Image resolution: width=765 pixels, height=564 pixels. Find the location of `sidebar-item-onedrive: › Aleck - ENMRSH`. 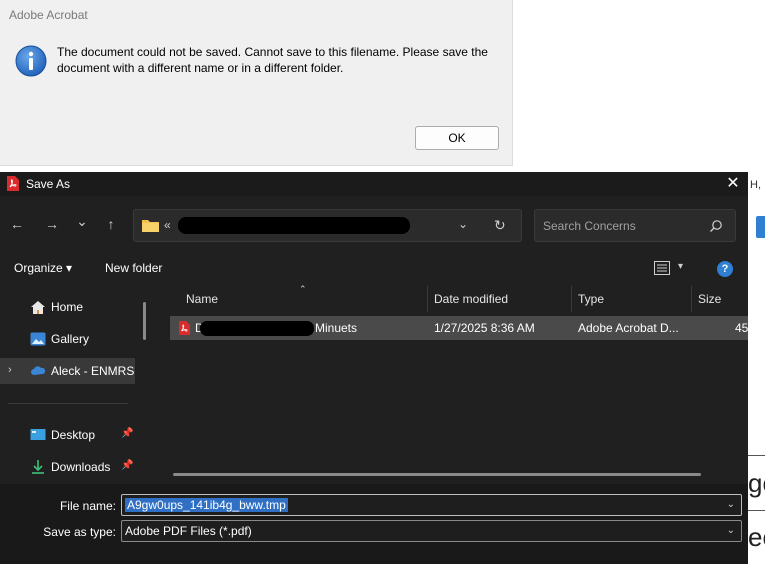

sidebar-item-onedrive: › Aleck - ENMRSH is located at coordinates (67, 371).